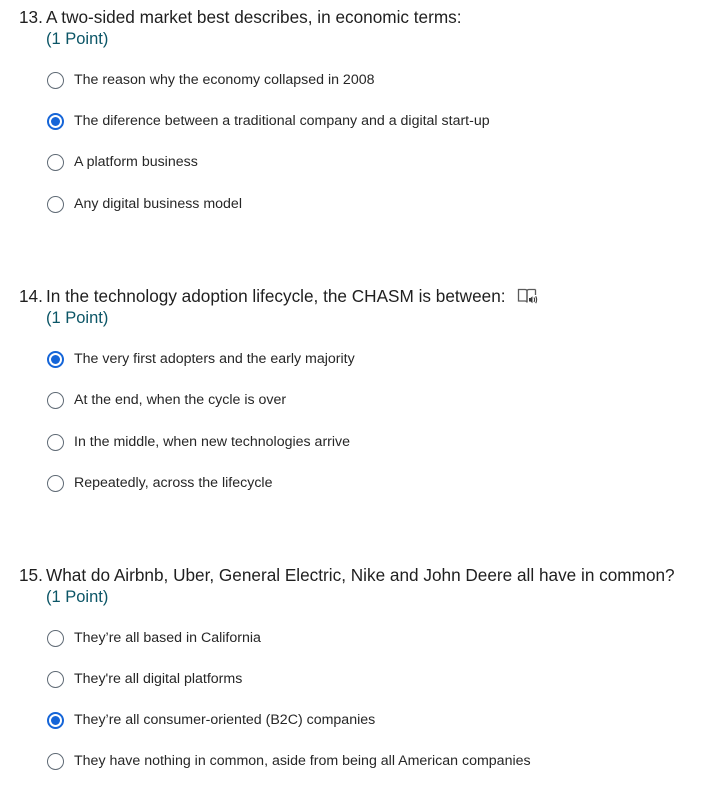  Describe the element at coordinates (180, 400) in the screenshot. I see `option-label: At the end, when the cycle is over` at that location.